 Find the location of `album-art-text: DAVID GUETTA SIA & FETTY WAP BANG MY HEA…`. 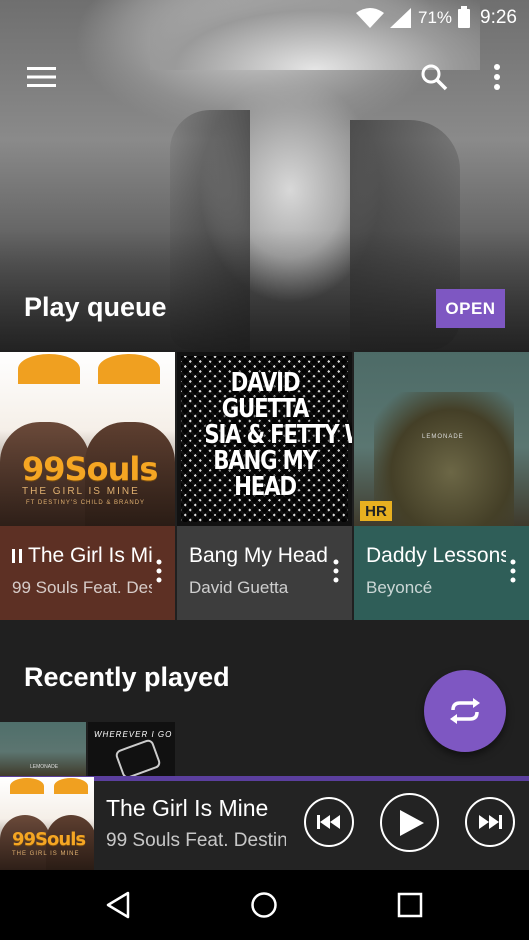

album-art-text: DAVID GUETTA SIA & FETTY WAP BANG MY HEA… is located at coordinates (278, 435).